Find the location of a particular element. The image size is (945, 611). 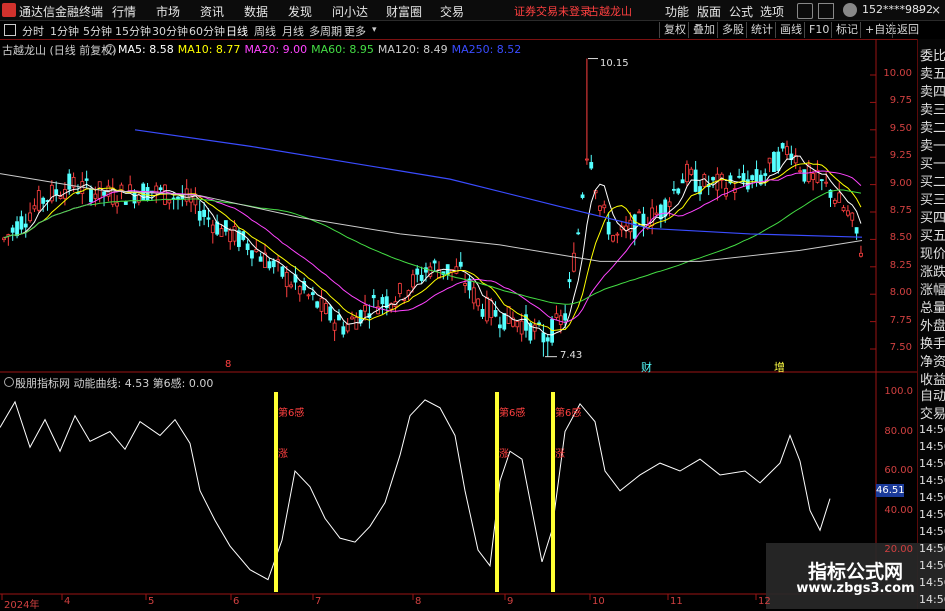

quote-label: 买二 is located at coordinates (932, 180).